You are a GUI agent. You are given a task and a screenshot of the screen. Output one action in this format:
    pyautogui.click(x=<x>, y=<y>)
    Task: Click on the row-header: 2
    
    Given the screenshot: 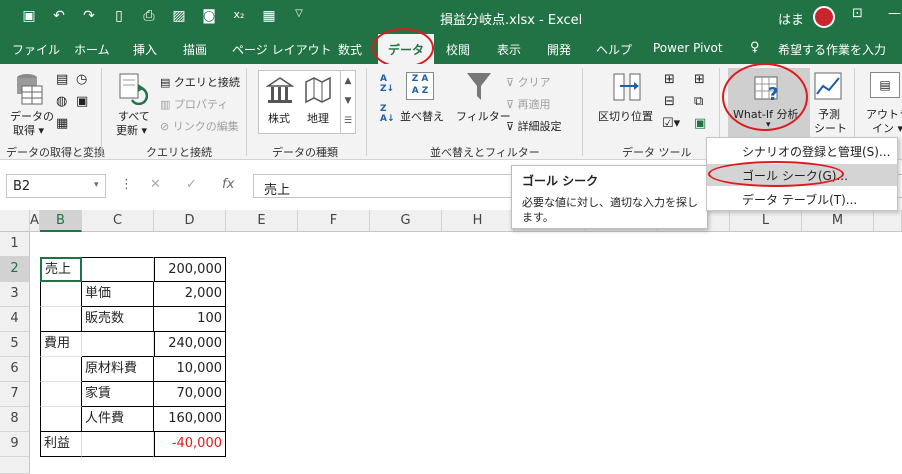 What is the action you would take?
    pyautogui.click(x=15, y=269)
    